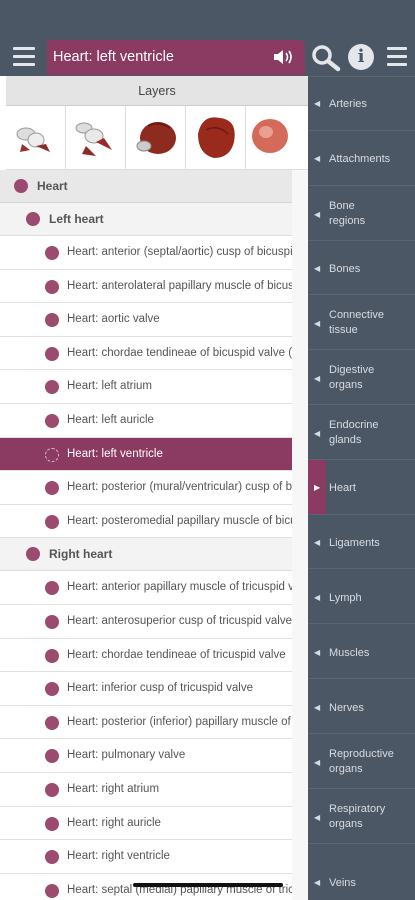 This screenshot has height=900, width=415. Describe the element at coordinates (176, 57) in the screenshot. I see `title-bar: Heart: left ventricle` at that location.